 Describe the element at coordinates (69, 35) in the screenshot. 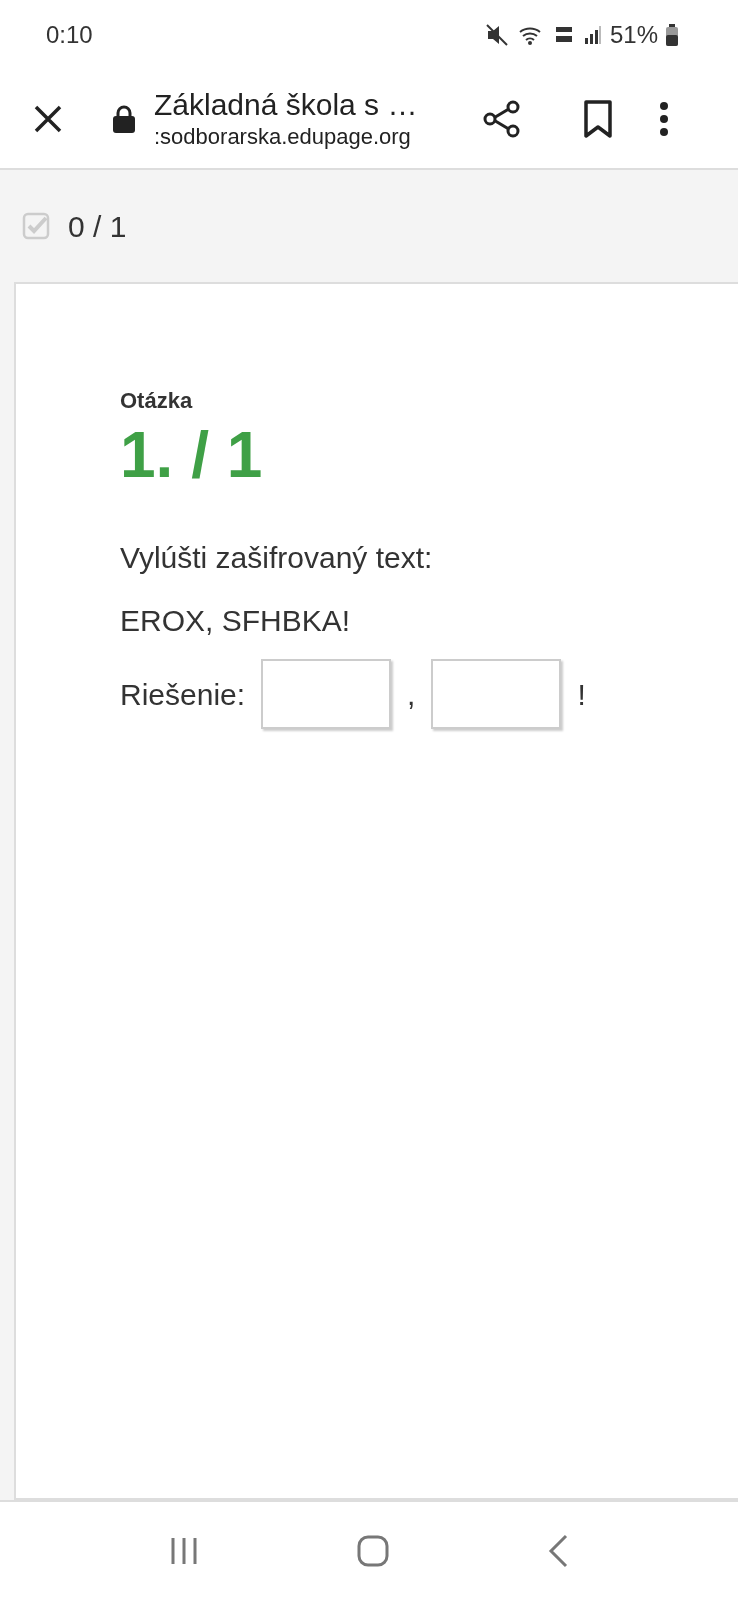

I see `status-time: 0:10` at that location.